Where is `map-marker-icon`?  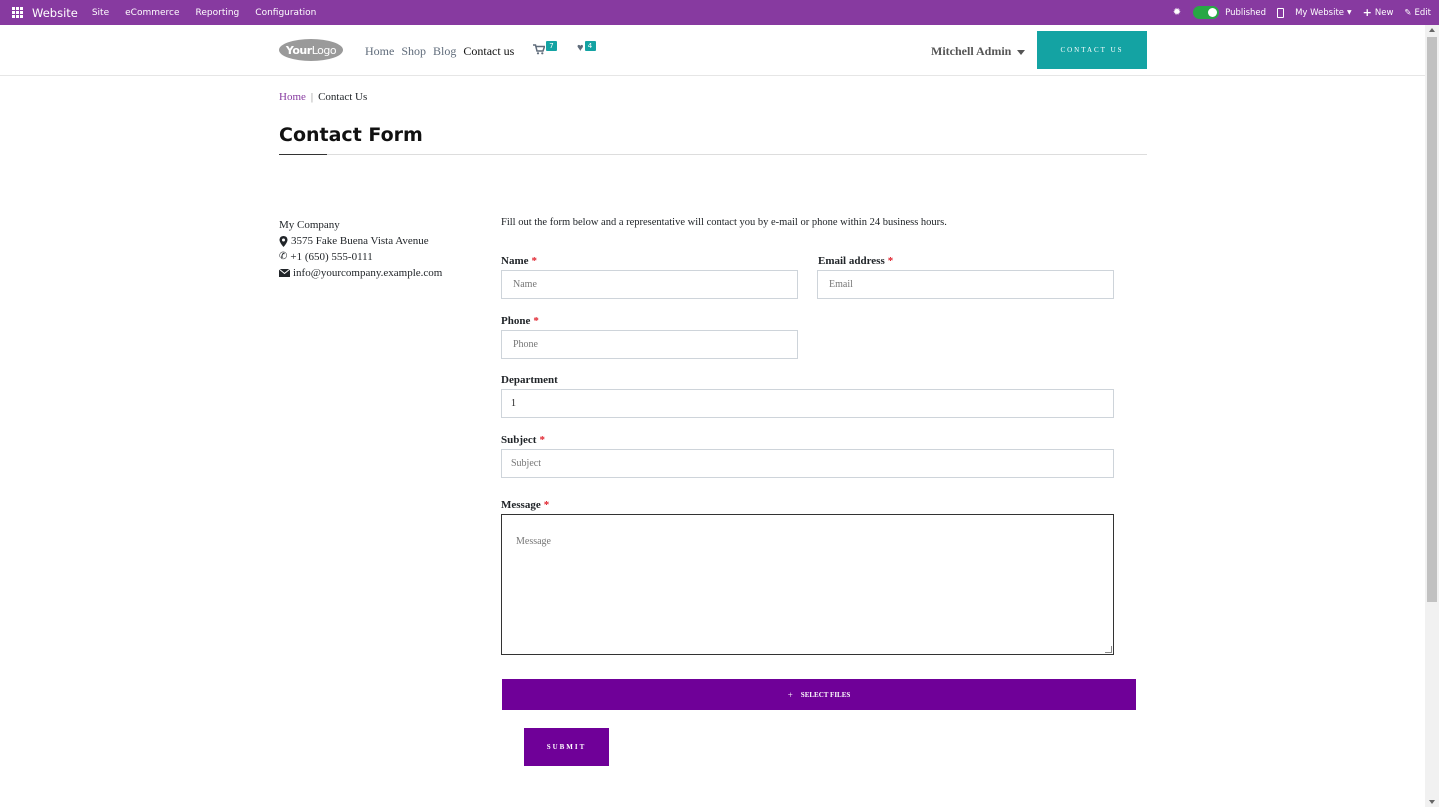 map-marker-icon is located at coordinates (283, 241).